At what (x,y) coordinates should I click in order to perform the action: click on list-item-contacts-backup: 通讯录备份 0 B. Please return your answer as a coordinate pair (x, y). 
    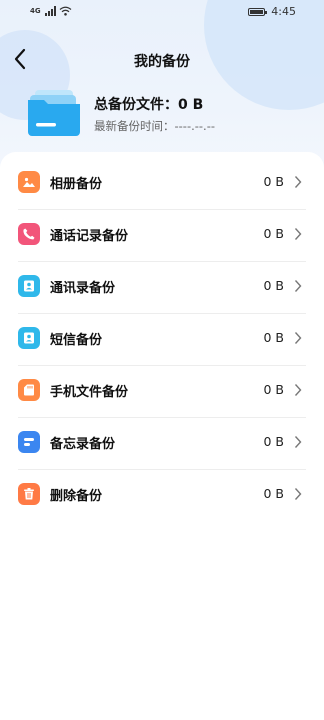
    Looking at the image, I should click on (162, 288).